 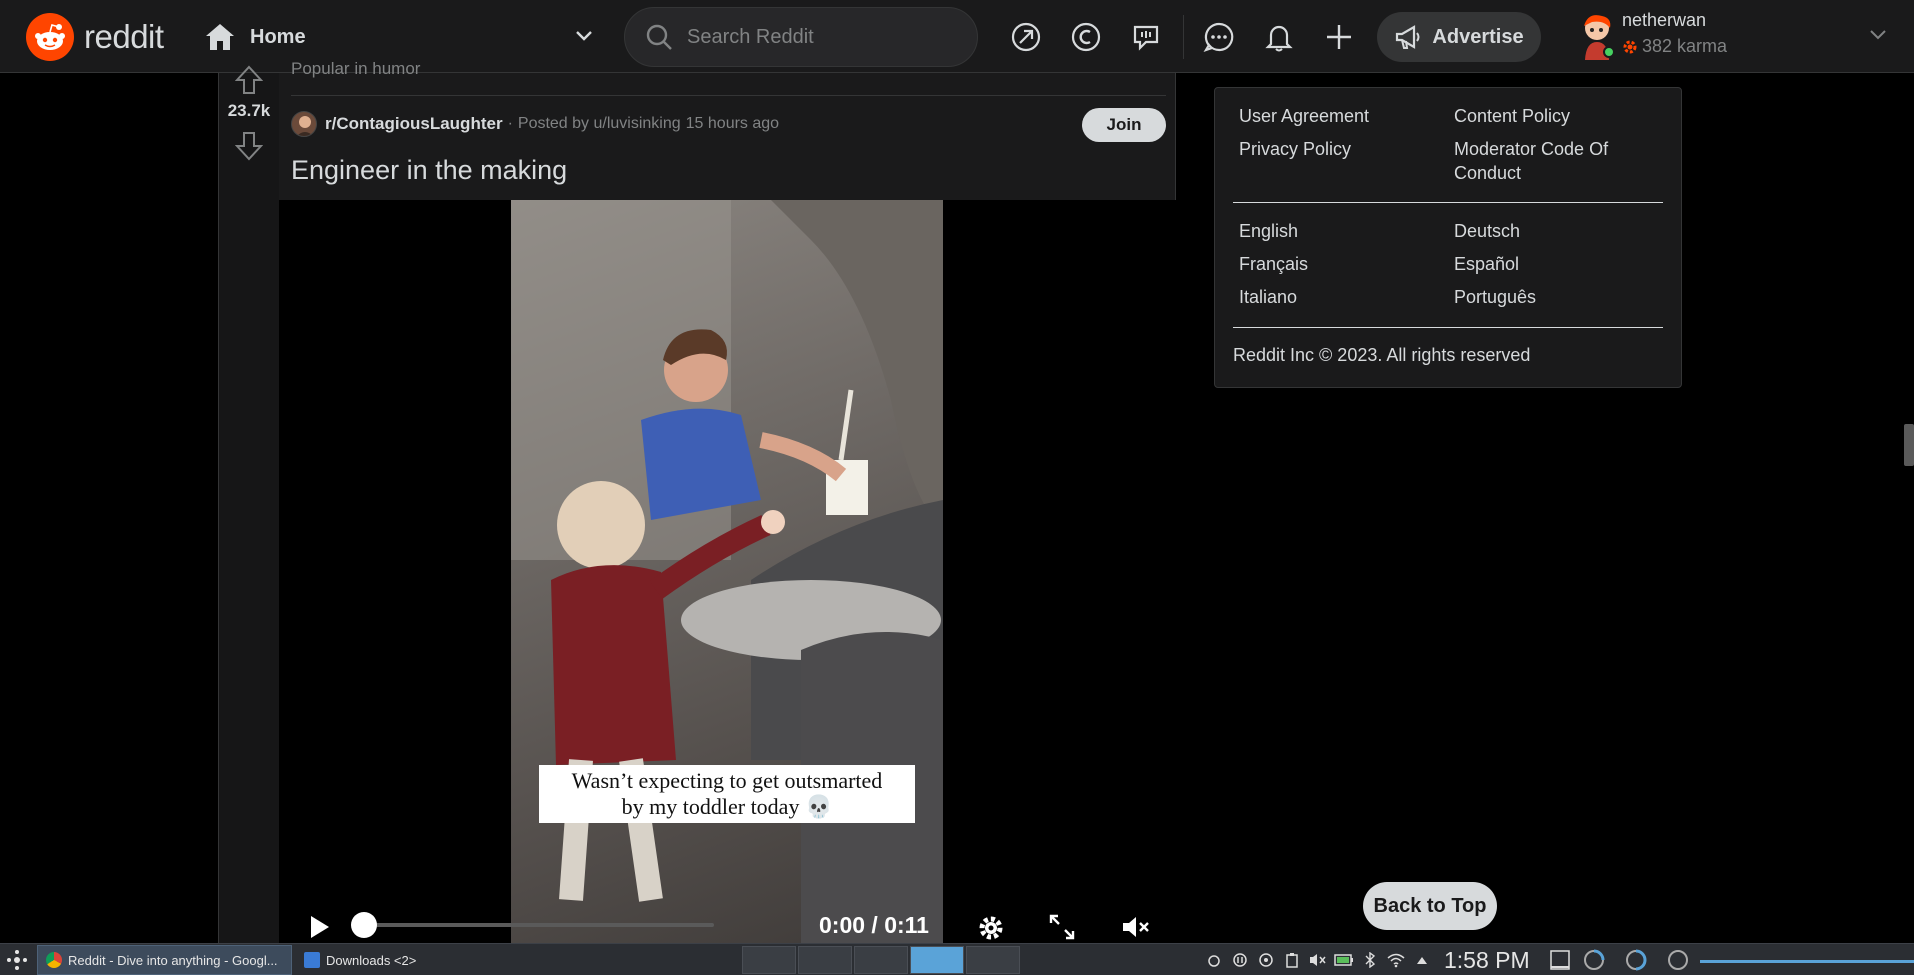 I want to click on language-francais: Français, so click(x=1273, y=264).